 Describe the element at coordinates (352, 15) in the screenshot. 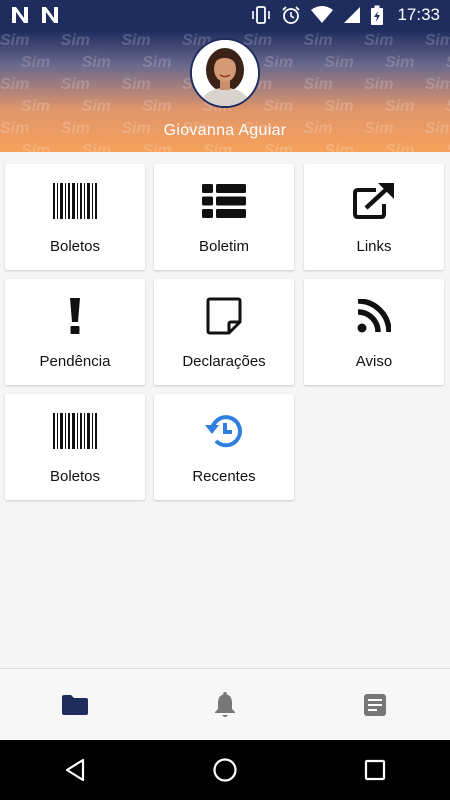

I see `signal-icon` at that location.